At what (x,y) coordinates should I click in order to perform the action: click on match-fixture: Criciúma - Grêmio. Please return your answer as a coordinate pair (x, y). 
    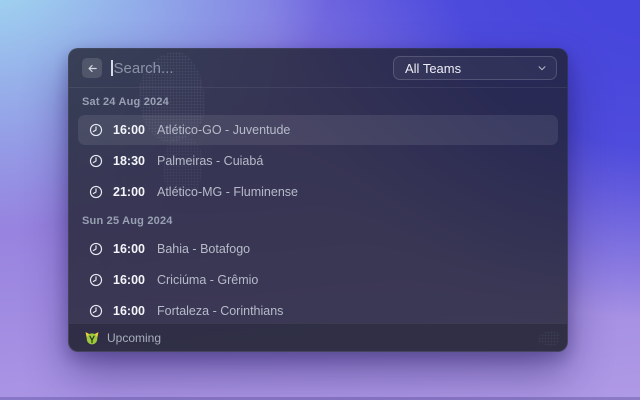
    Looking at the image, I should click on (207, 280).